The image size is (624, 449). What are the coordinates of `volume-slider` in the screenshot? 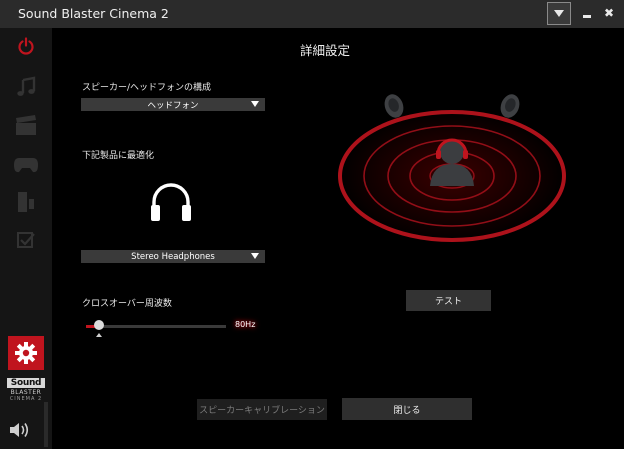 It's located at (46, 424).